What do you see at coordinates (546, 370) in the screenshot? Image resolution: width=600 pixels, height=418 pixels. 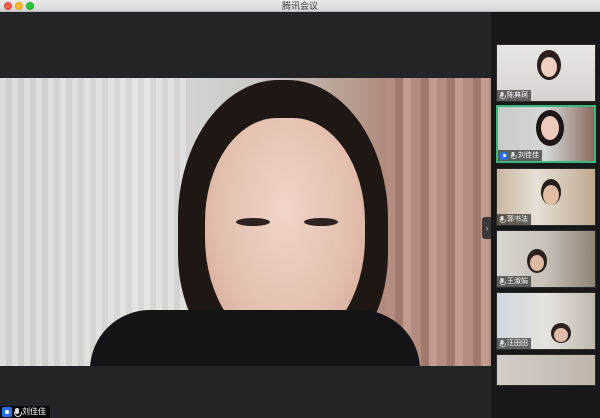 I see `participant-tile-partial` at bounding box center [546, 370].